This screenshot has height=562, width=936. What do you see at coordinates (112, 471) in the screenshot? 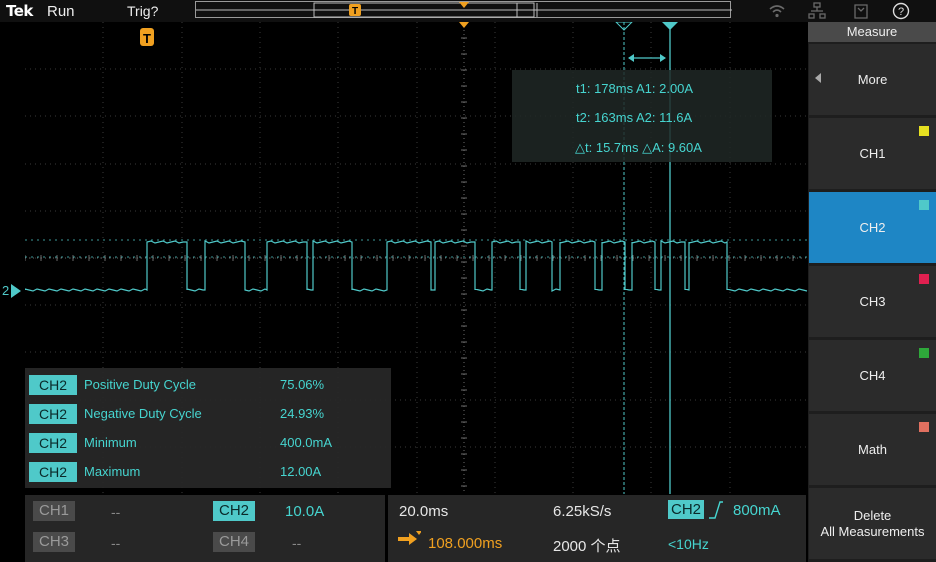
I see `measurement-name: Maximum` at bounding box center [112, 471].